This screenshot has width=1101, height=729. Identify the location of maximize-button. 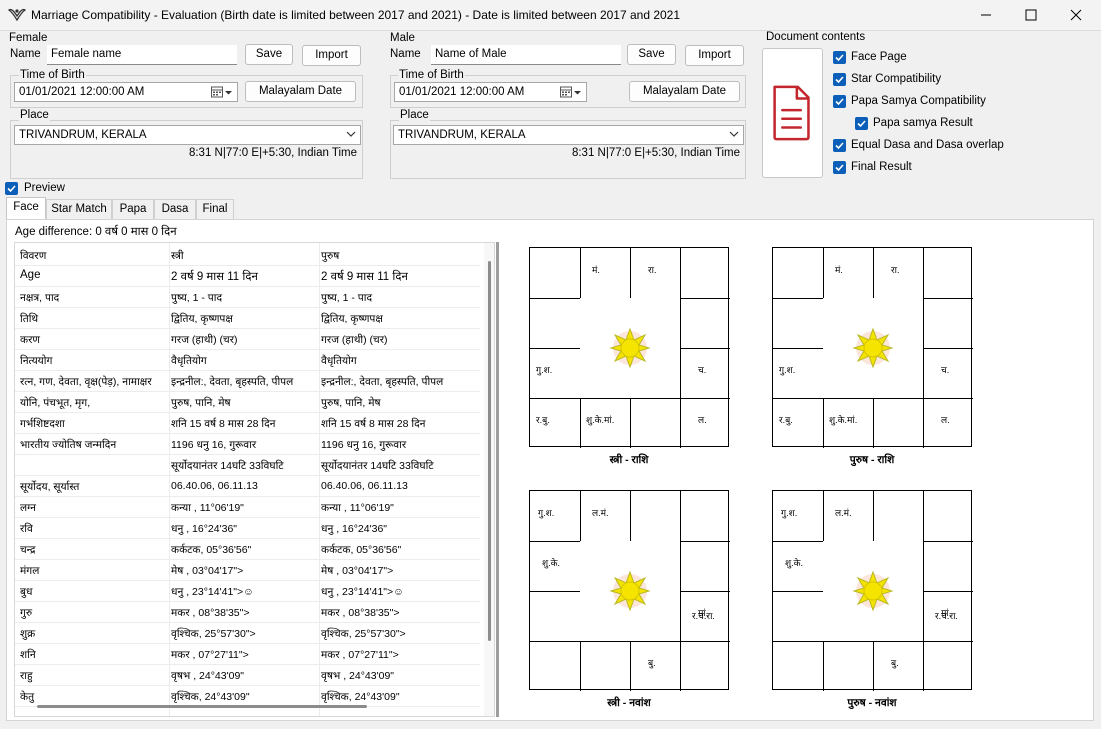
(1031, 15).